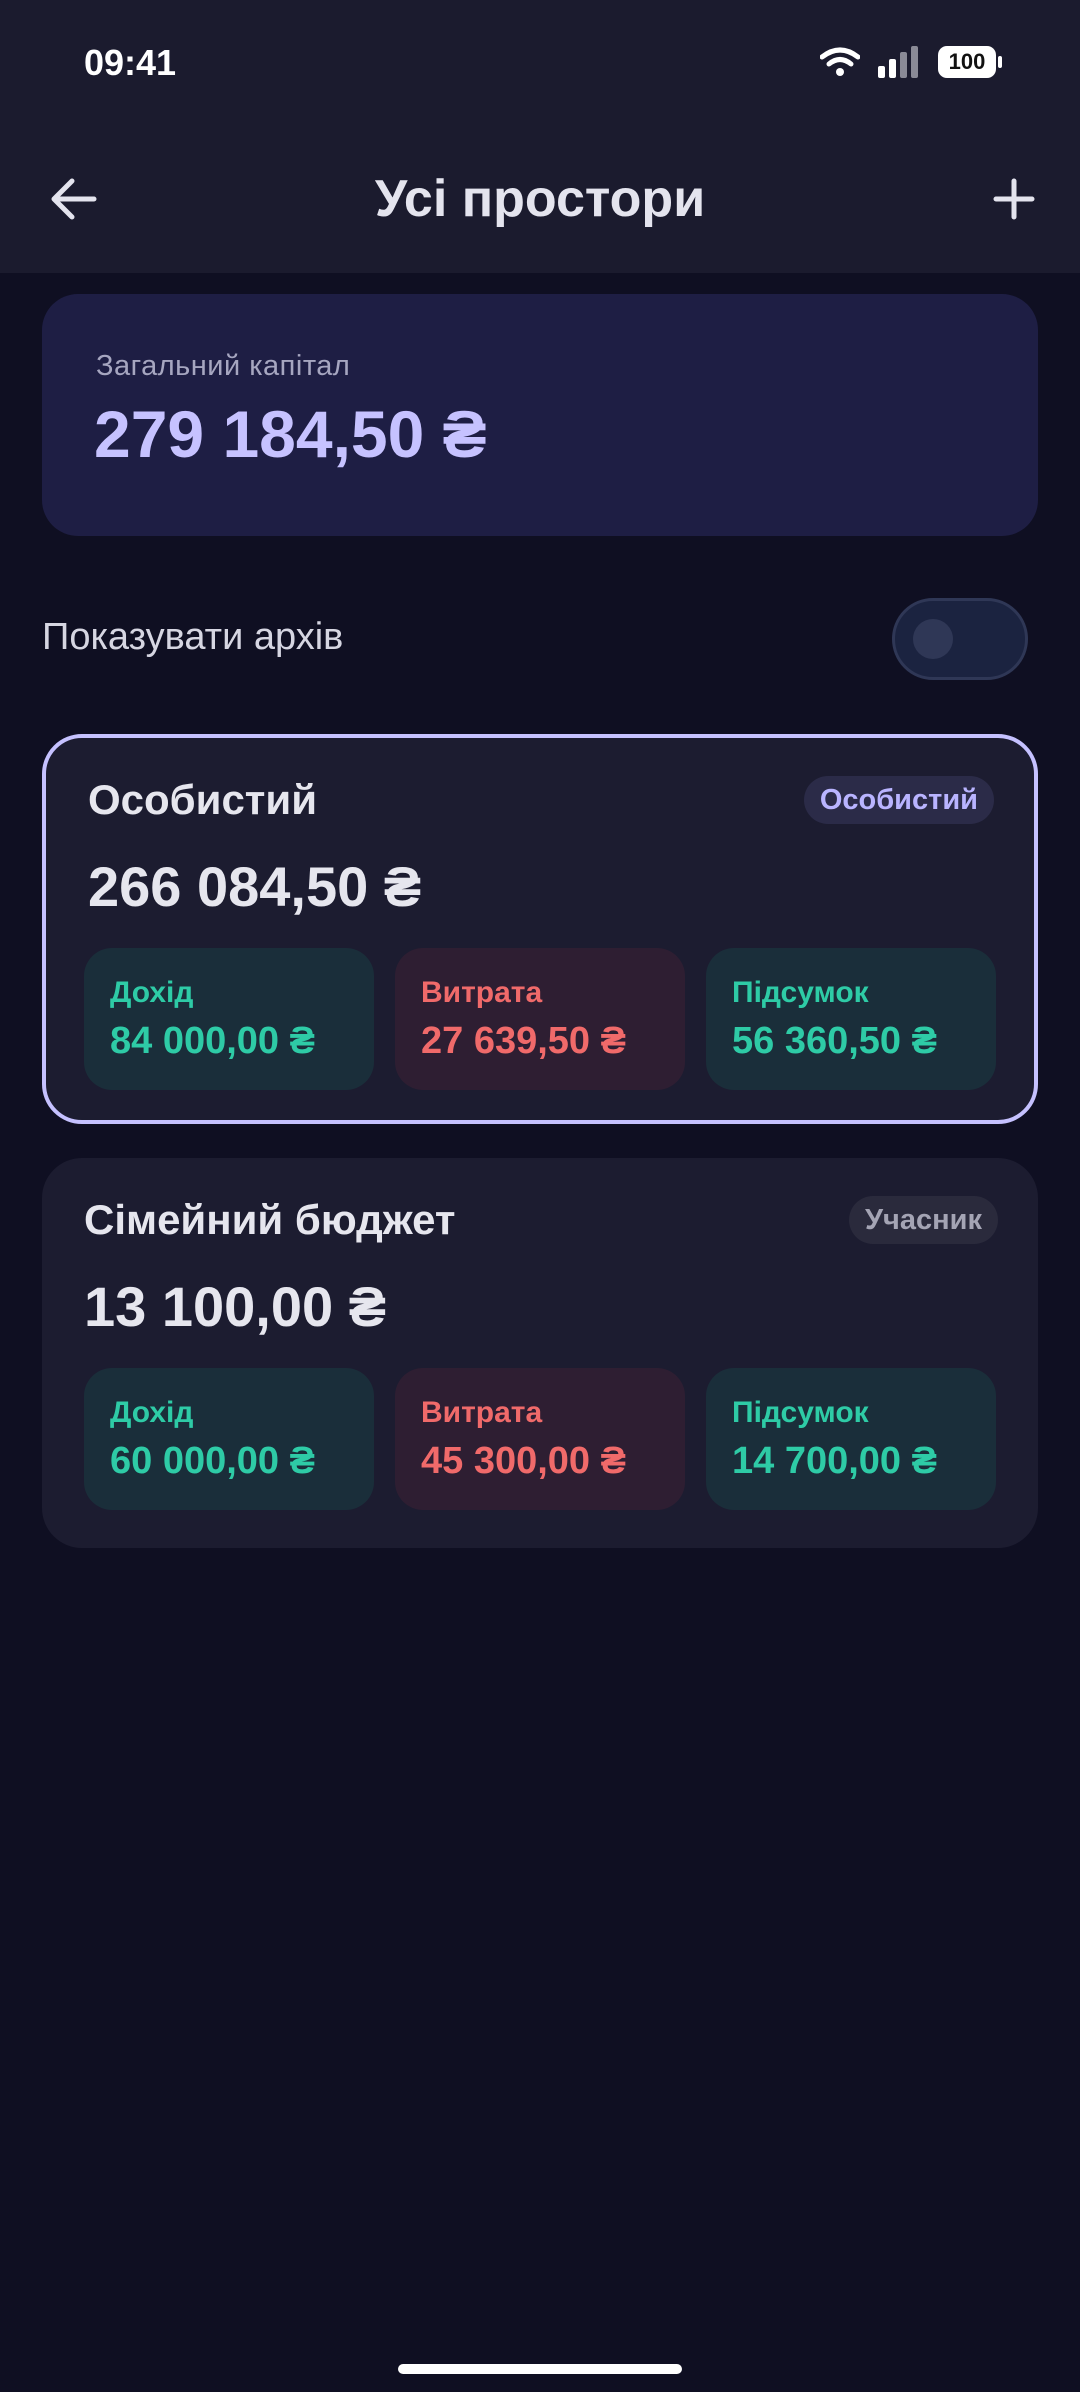  I want to click on space-role-badge: Особистий, so click(898, 800).